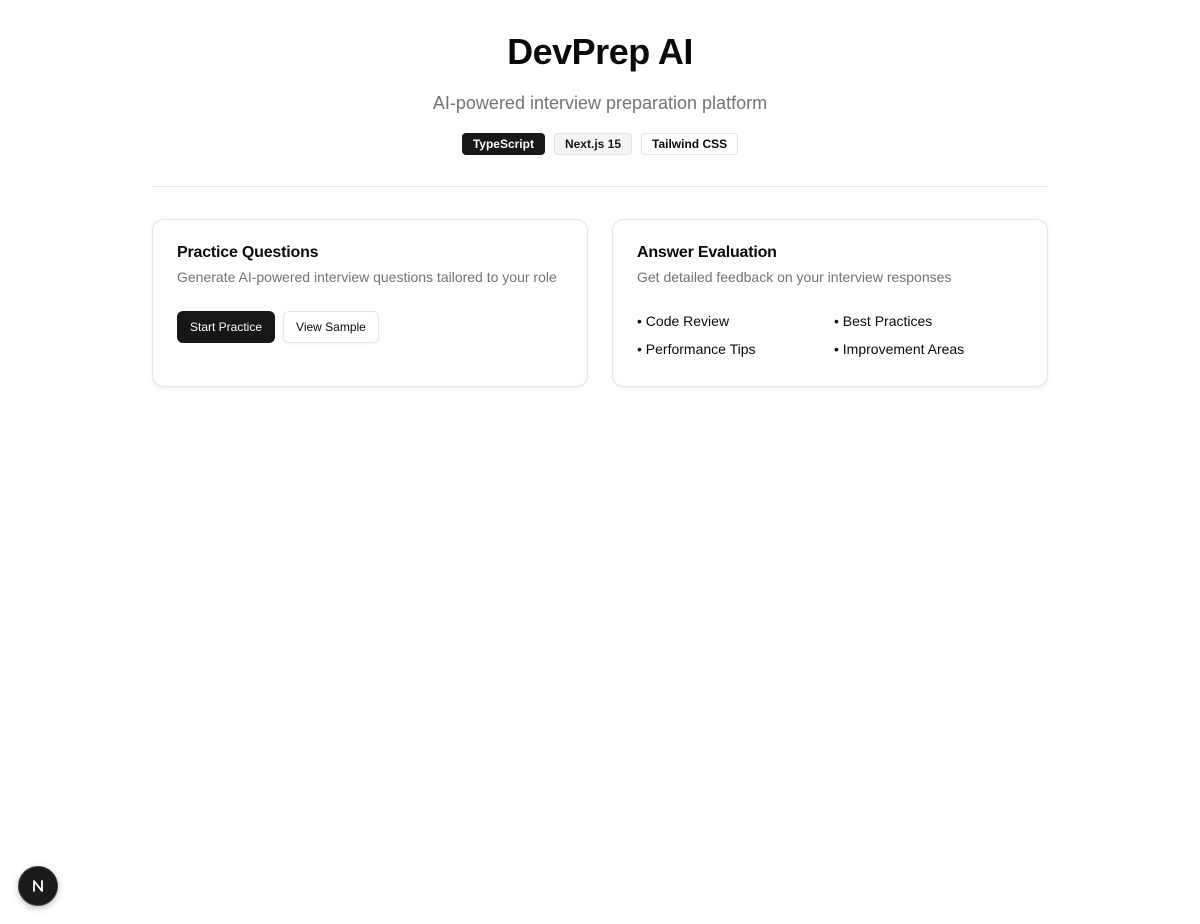 The width and height of the screenshot is (1200, 924). I want to click on badge-typescript: TypeScript, so click(503, 144).